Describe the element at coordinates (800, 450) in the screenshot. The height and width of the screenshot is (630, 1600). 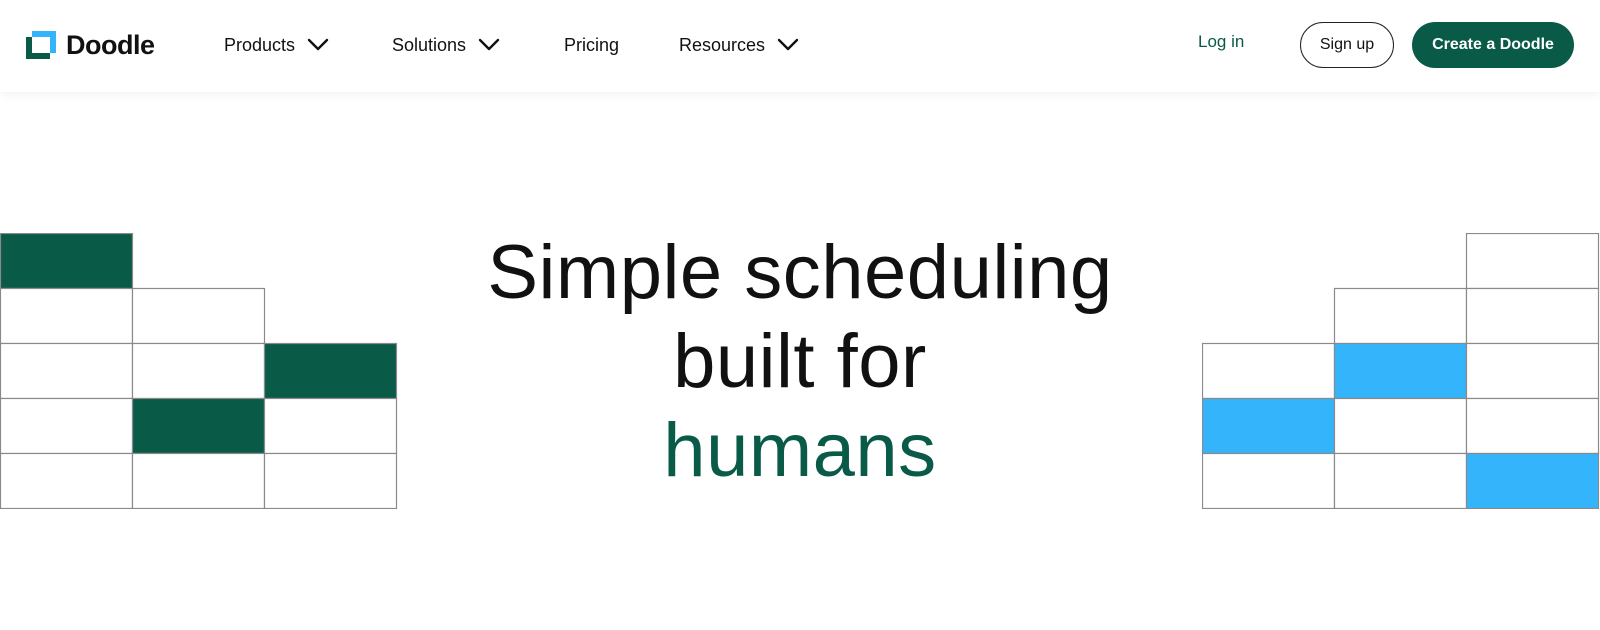
I see `hero-line-3: humans` at that location.